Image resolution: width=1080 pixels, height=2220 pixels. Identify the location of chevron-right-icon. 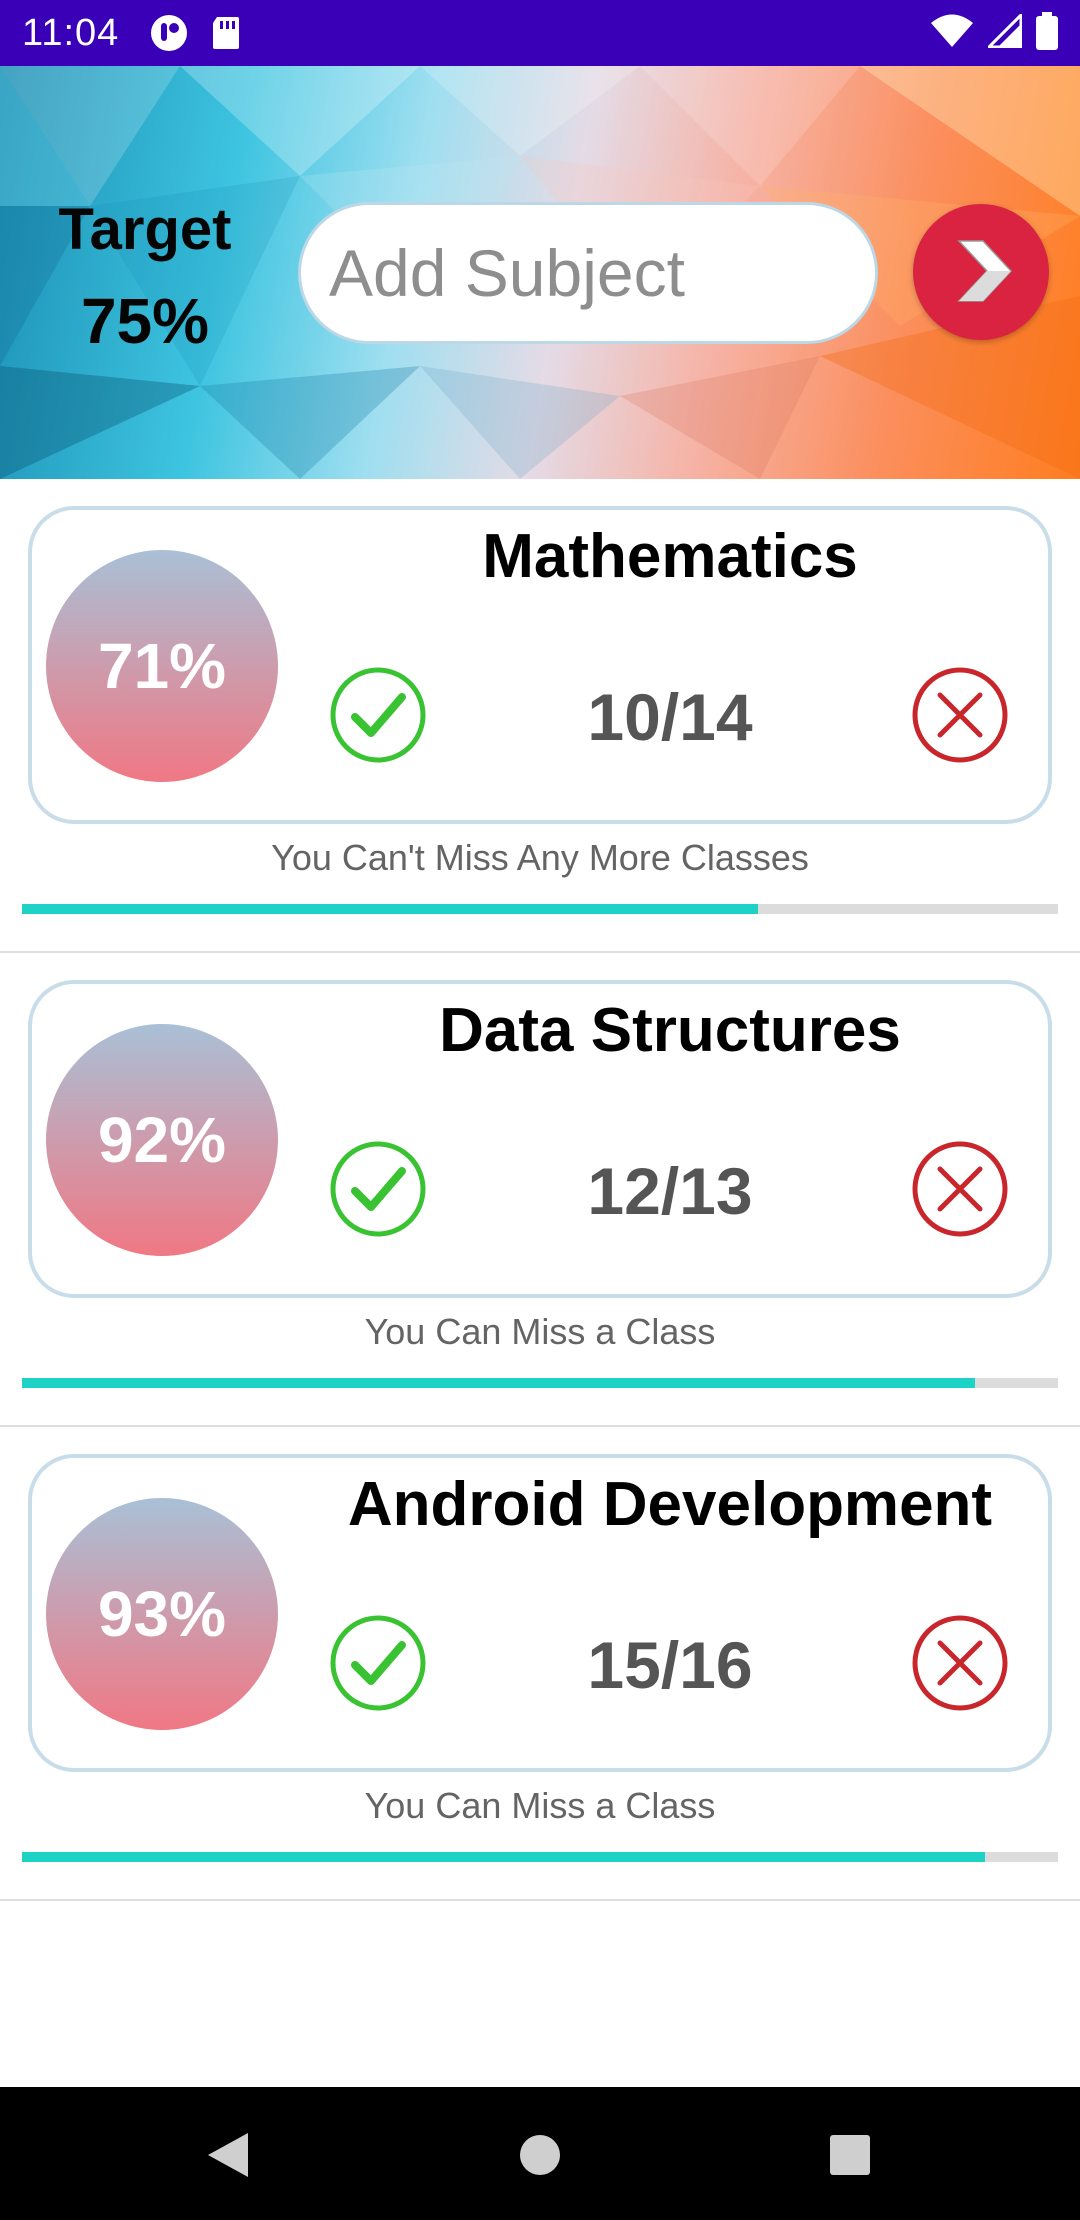
(981, 272).